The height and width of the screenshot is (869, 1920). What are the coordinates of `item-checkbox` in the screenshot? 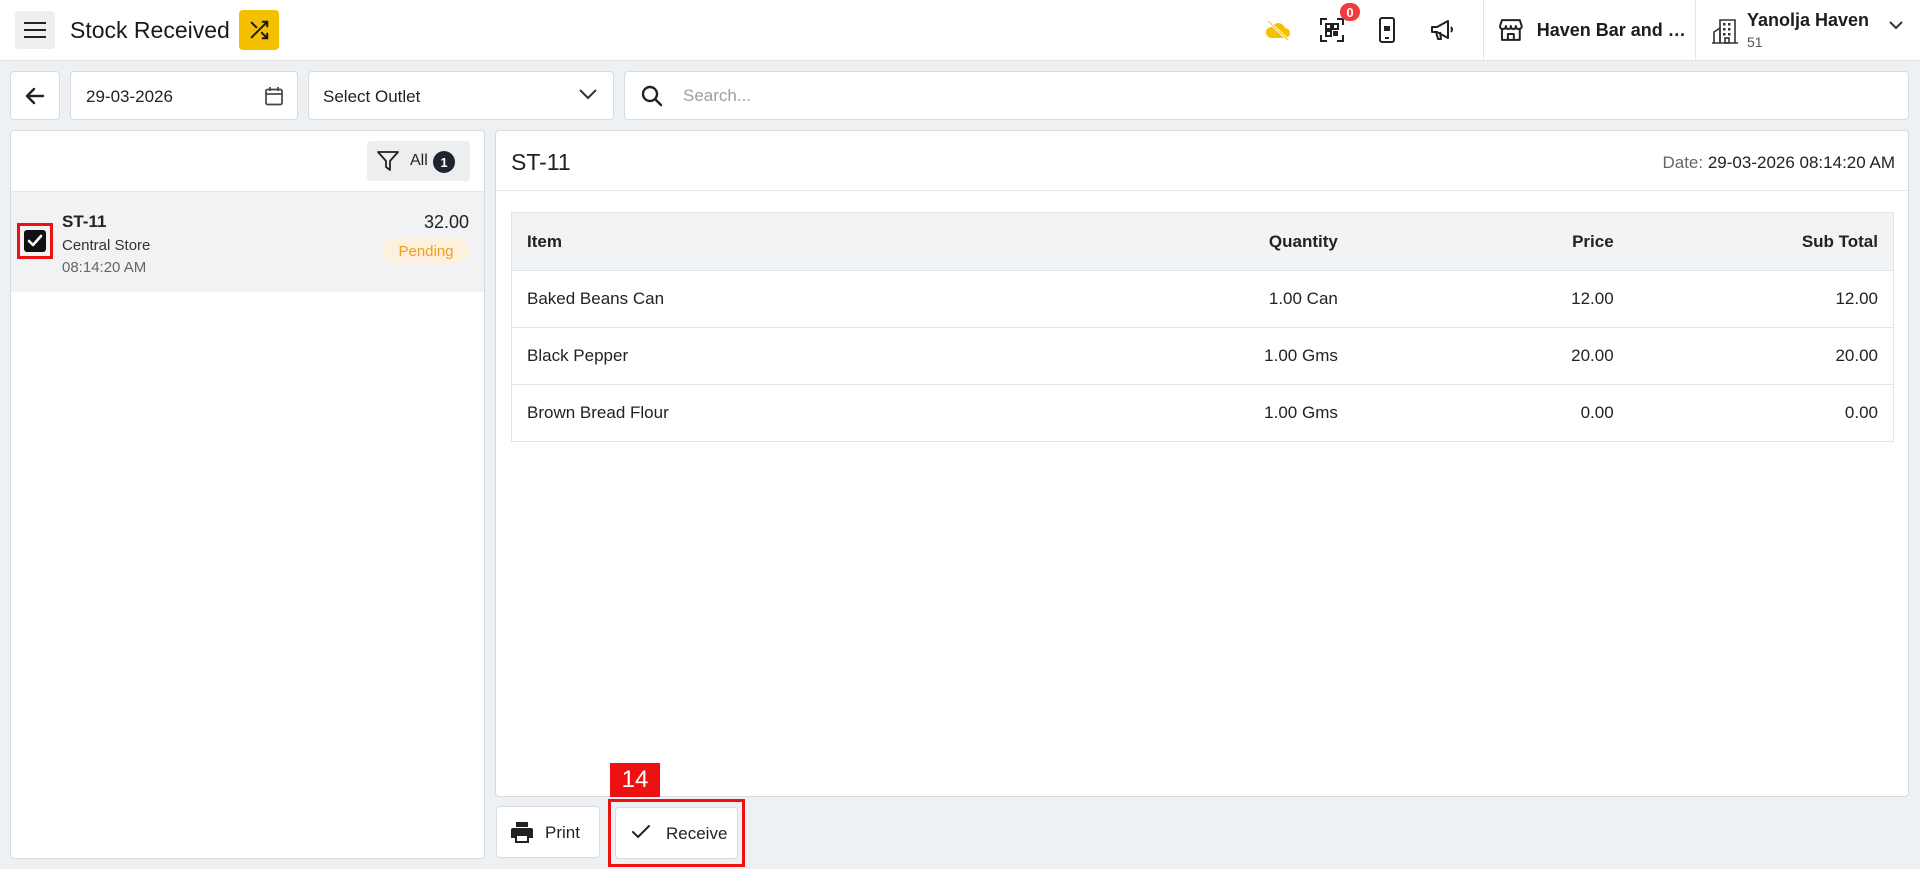 It's located at (35, 241).